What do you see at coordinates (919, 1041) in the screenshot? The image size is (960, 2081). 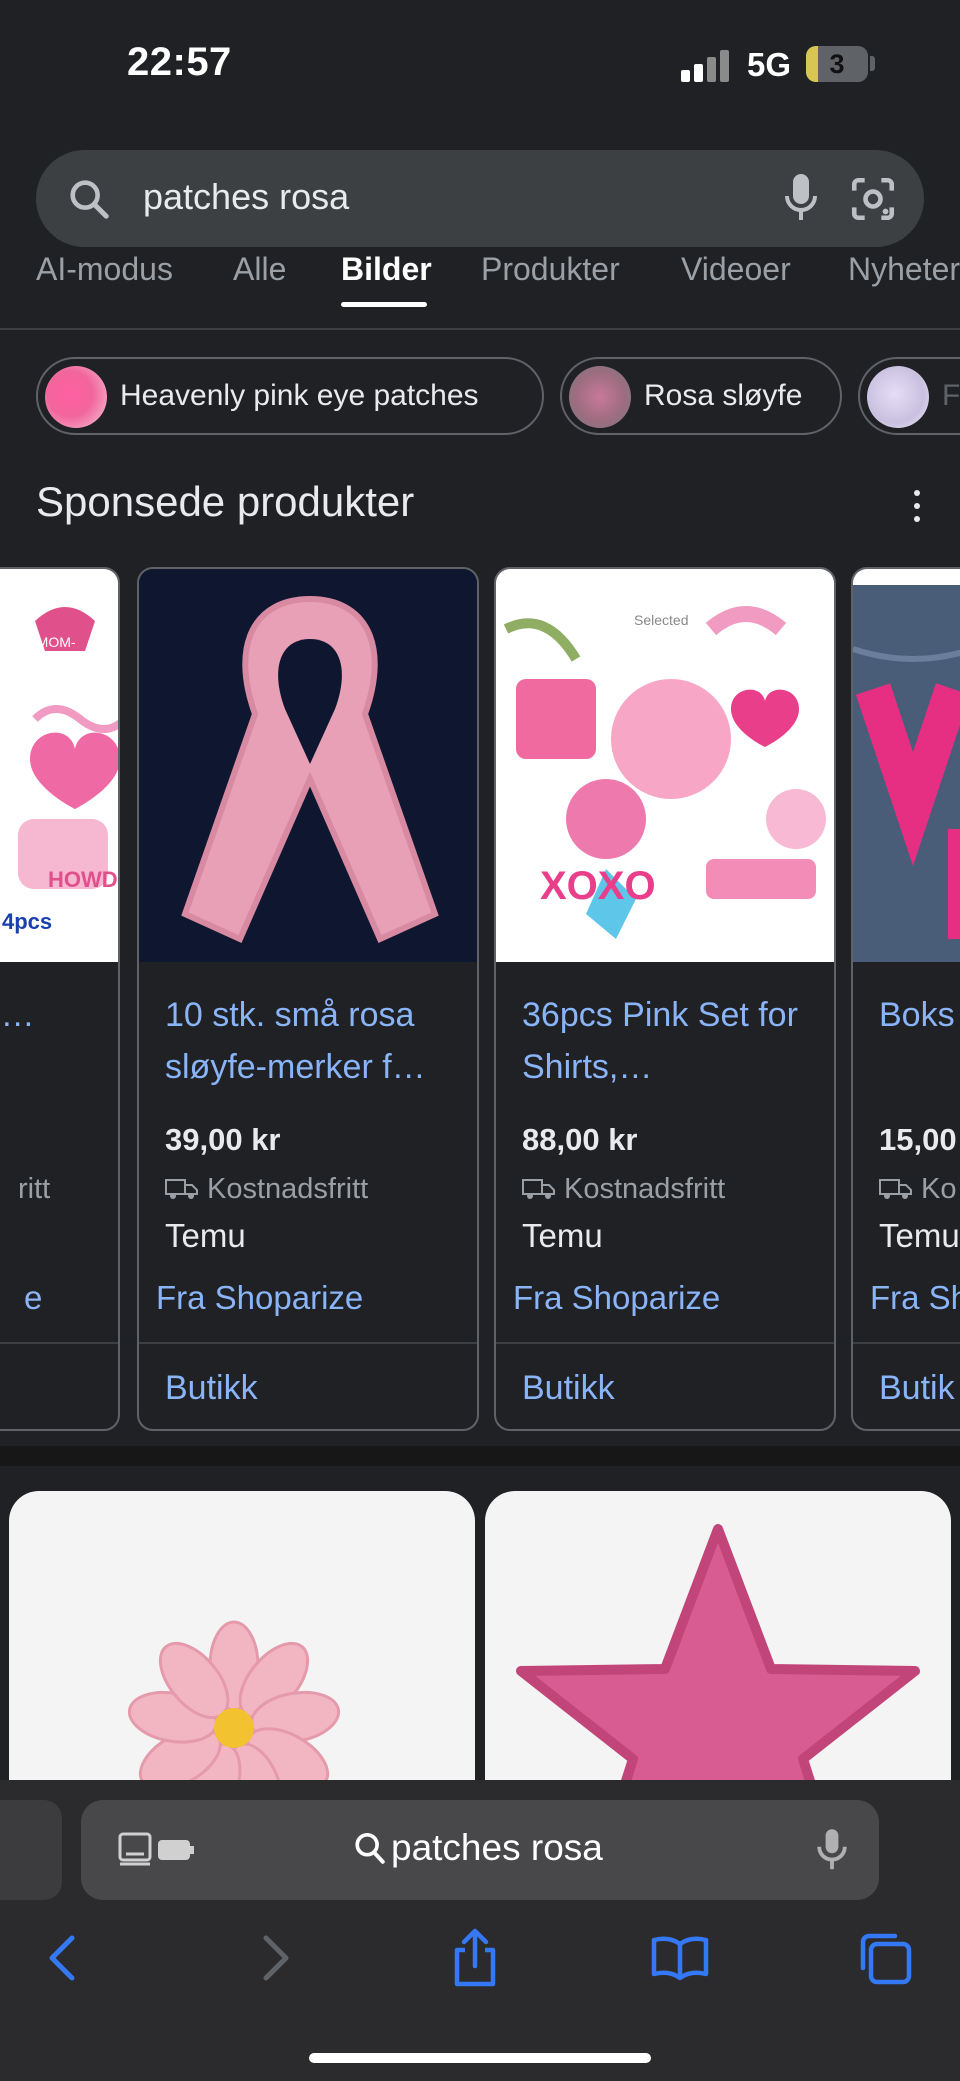 I see `product-title: Boks Patch` at bounding box center [919, 1041].